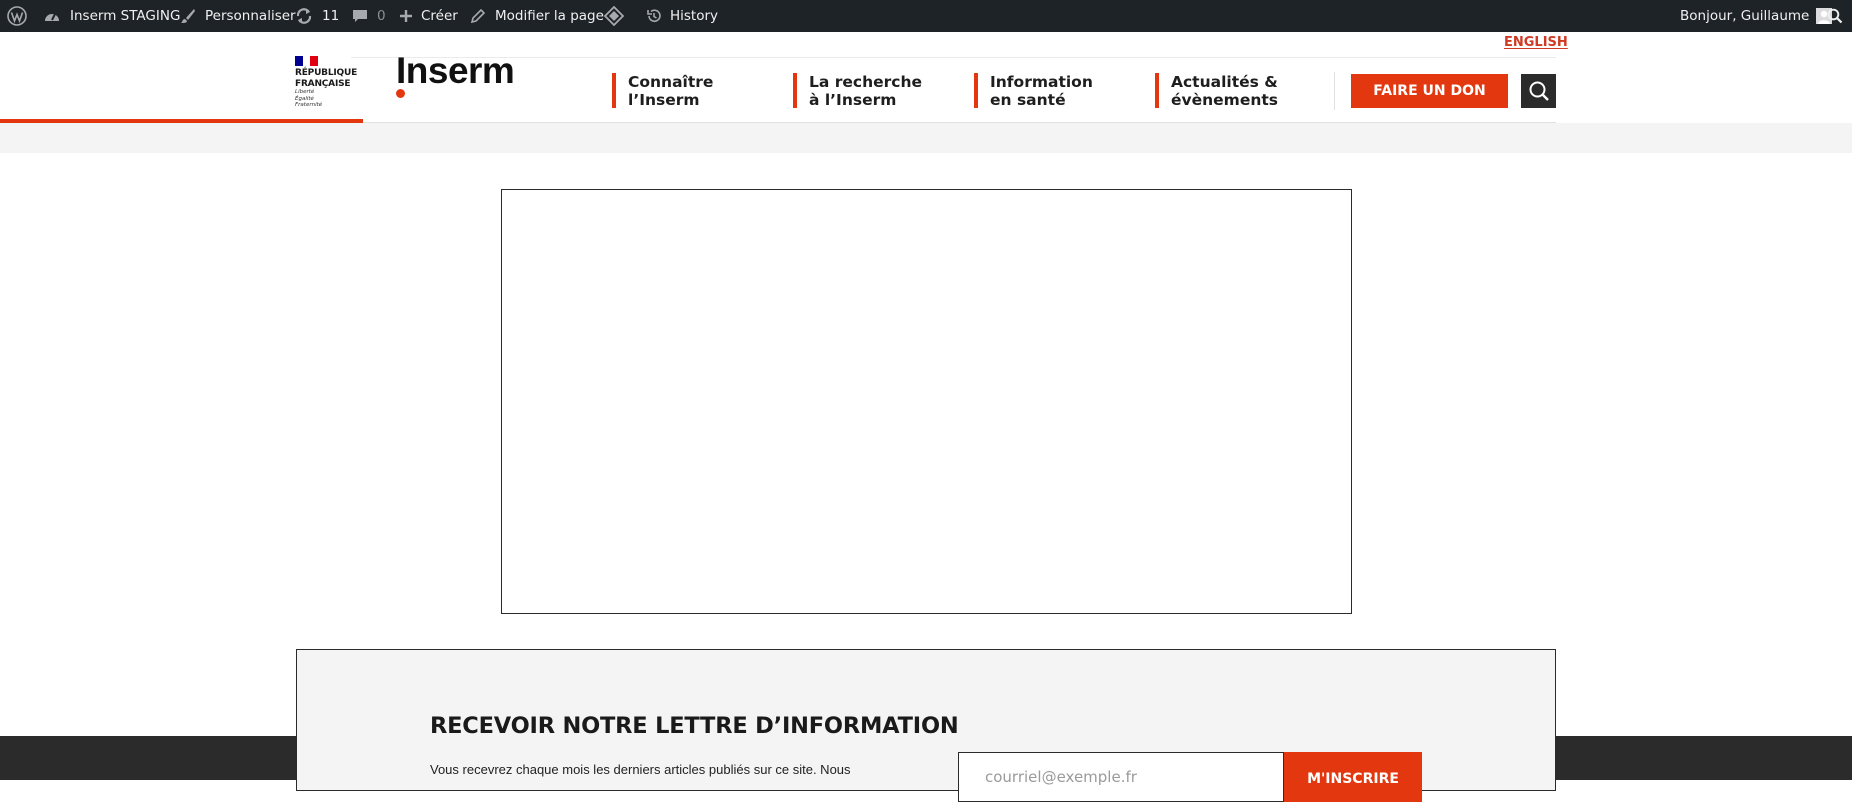  What do you see at coordinates (866, 82) in the screenshot?
I see `nav-label-line-1: La recherche` at bounding box center [866, 82].